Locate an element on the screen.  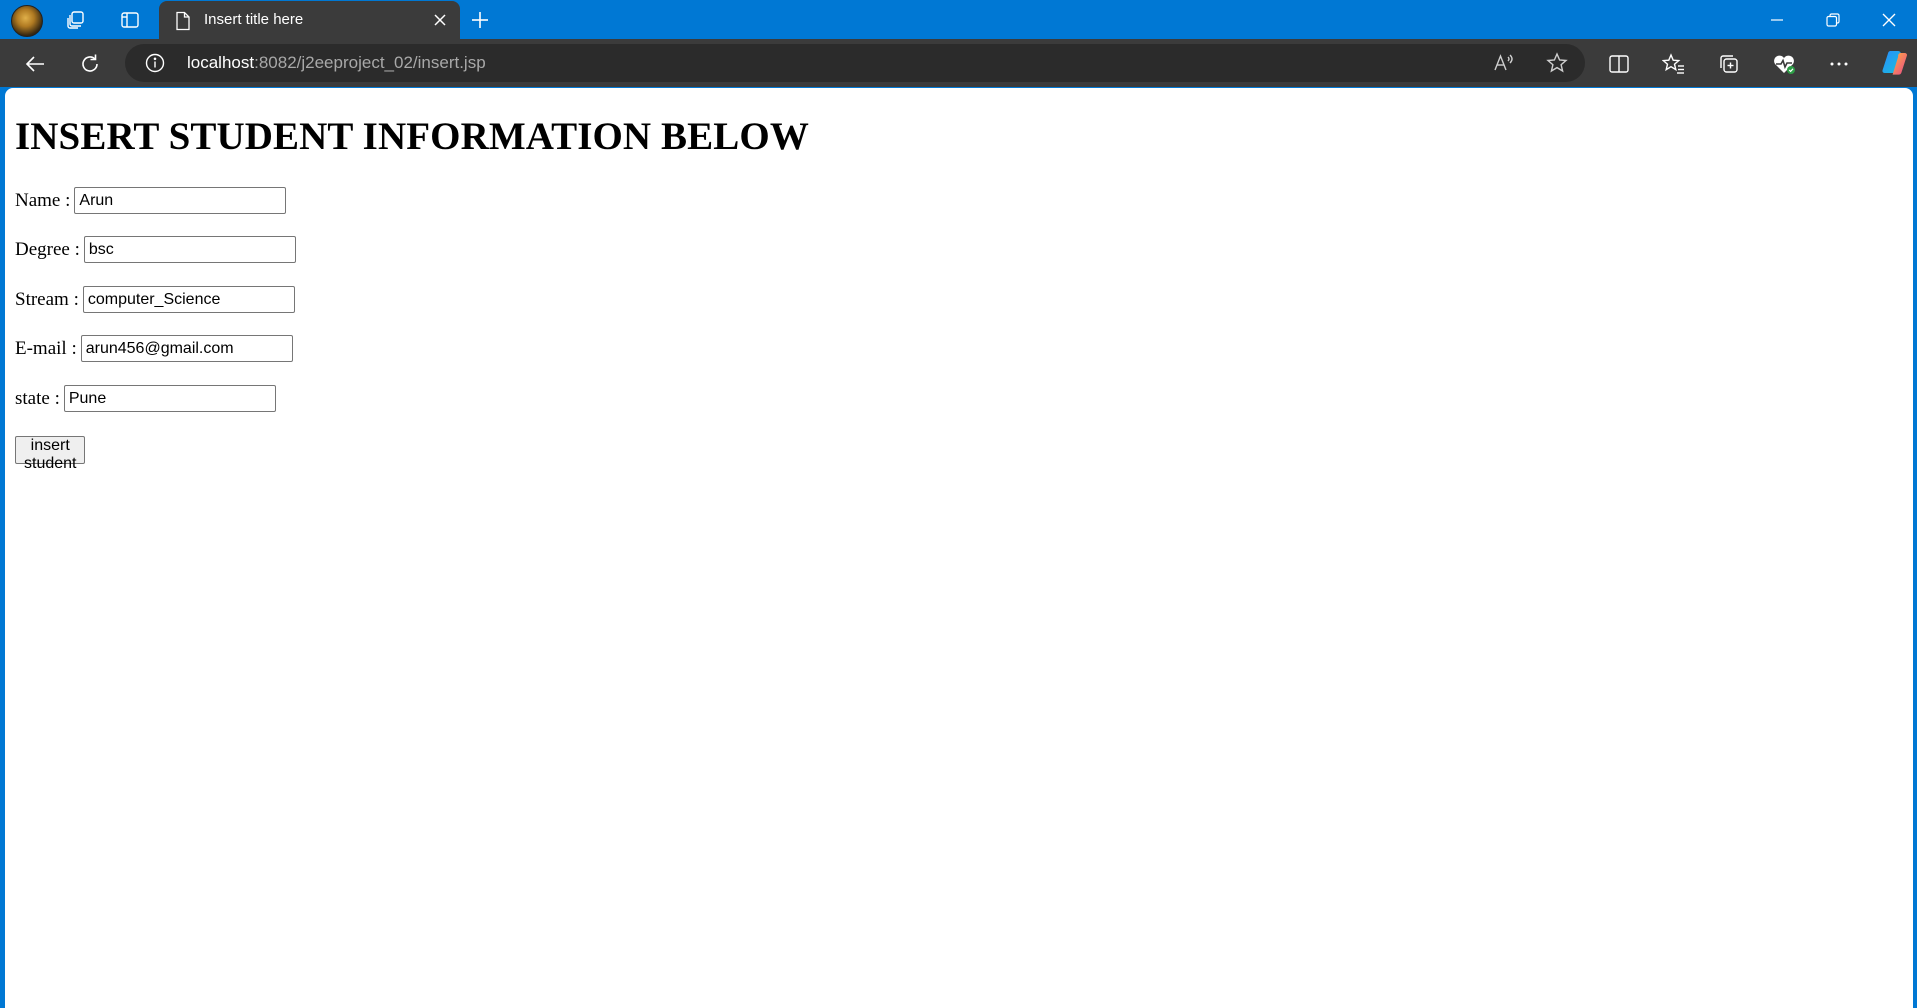
url-text: localhost:8082/j2eeproject_02/insert.jsp is located at coordinates (336, 63).